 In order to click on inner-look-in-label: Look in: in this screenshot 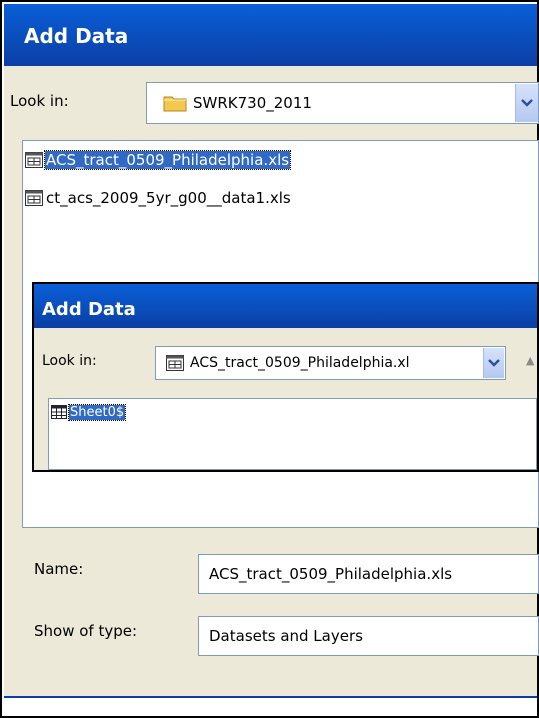, I will do `click(69, 361)`.